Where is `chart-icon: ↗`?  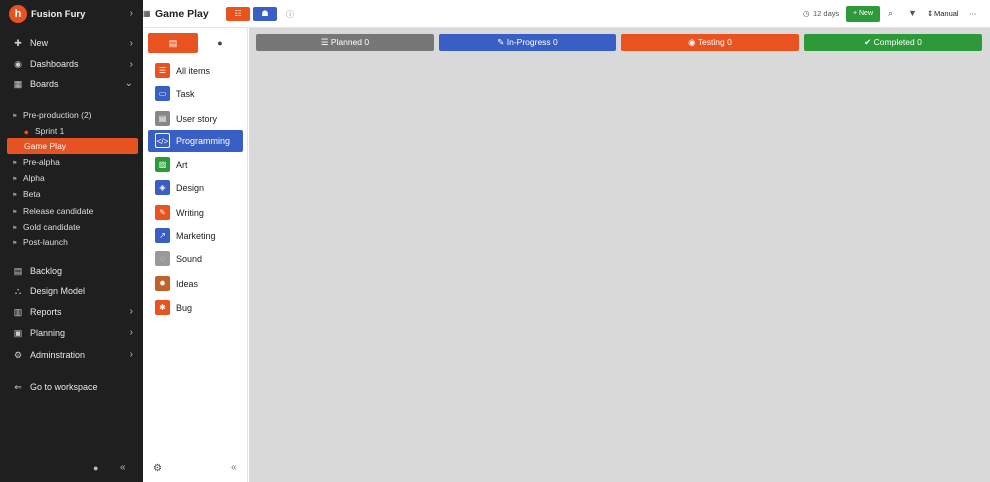
chart-icon: ↗ is located at coordinates (162, 235).